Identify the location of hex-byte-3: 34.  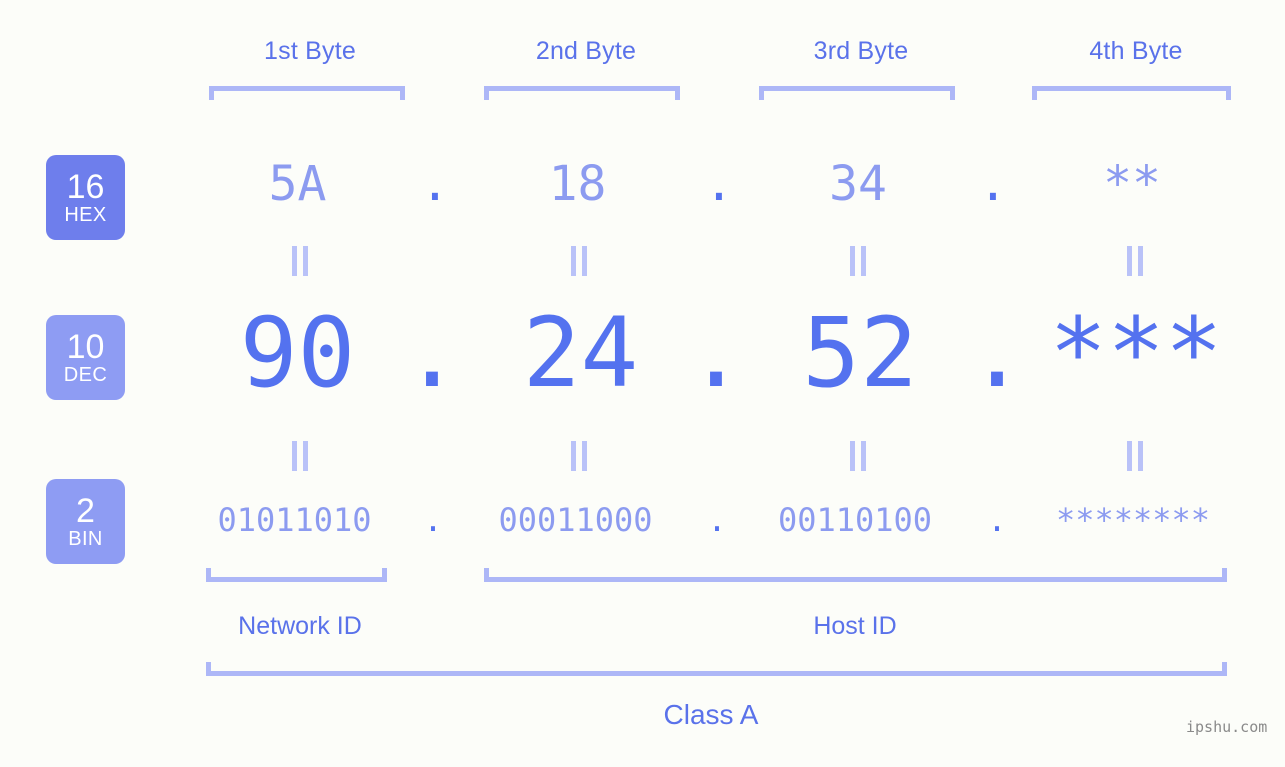
(858, 184).